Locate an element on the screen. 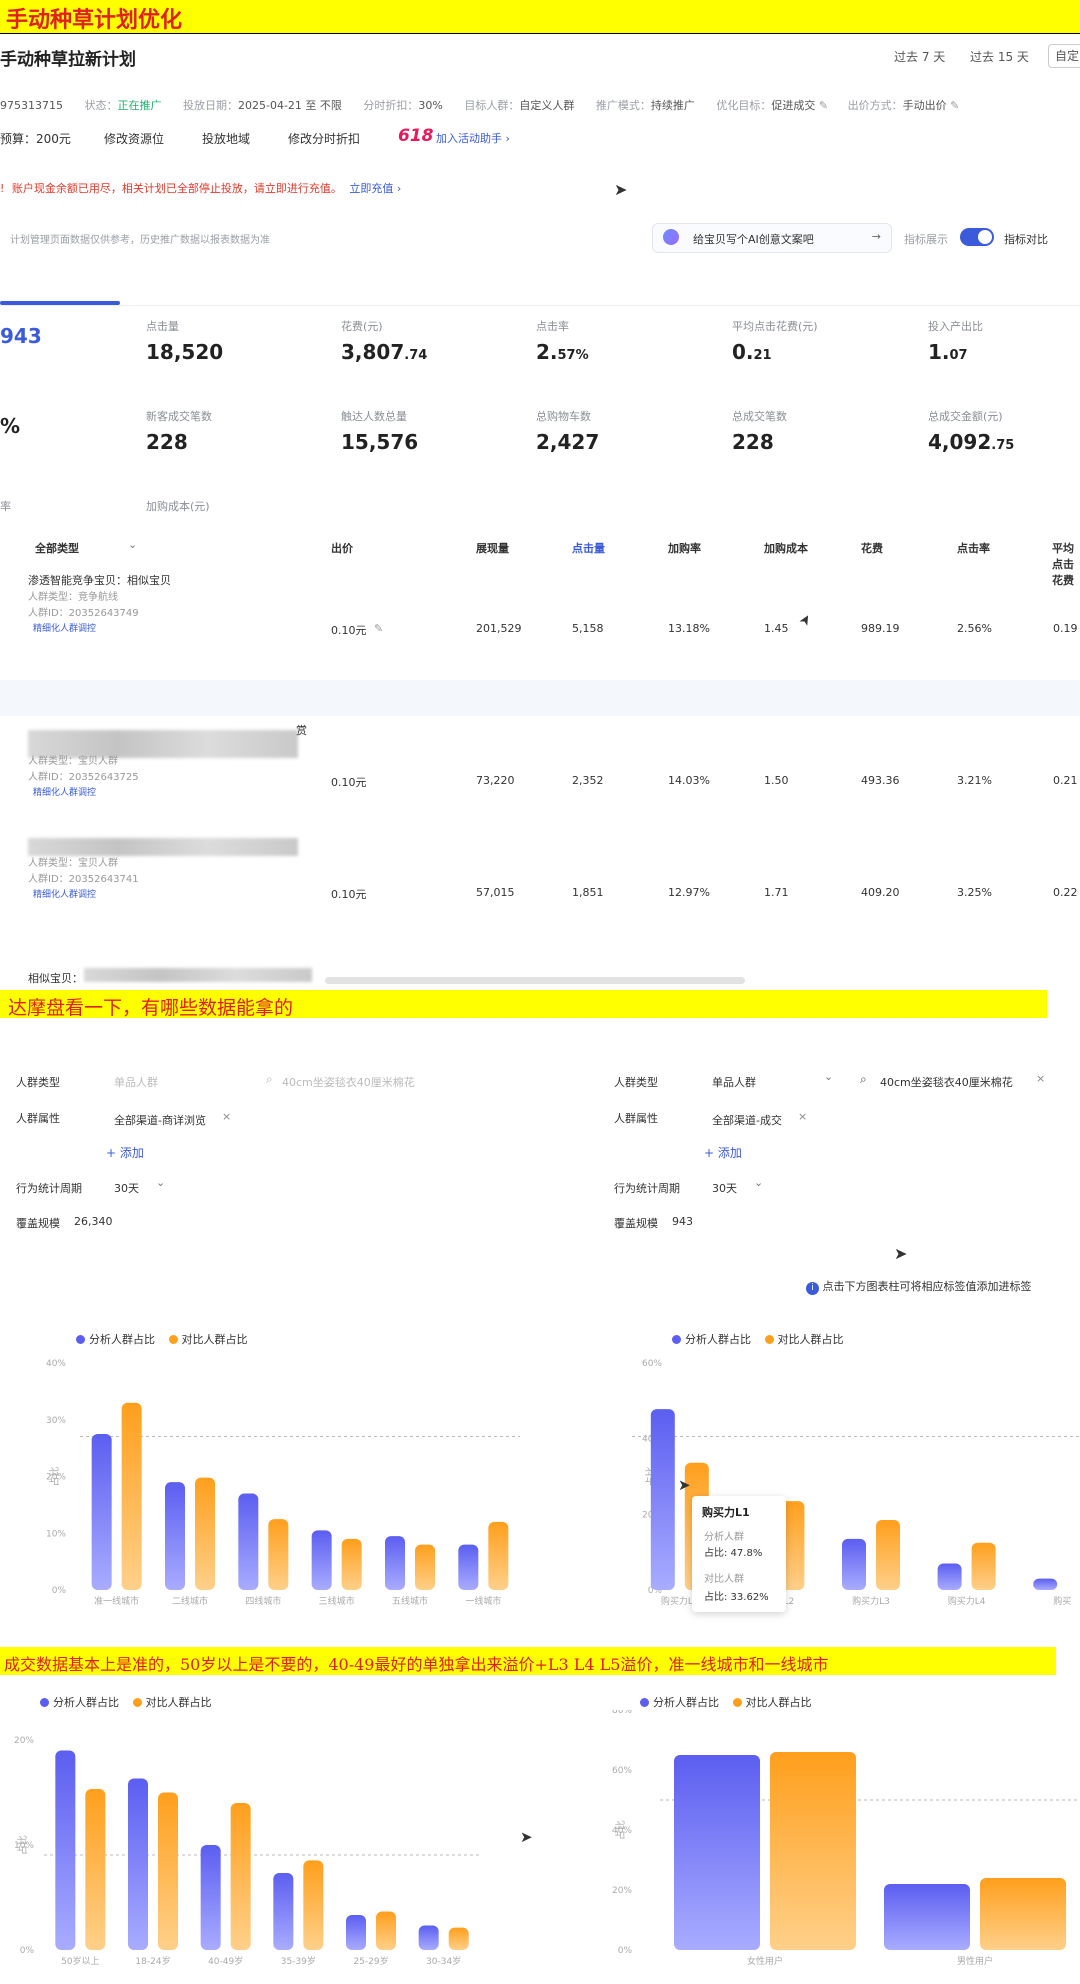 This screenshot has width=1080, height=1984. cell-impr: 57,015 is located at coordinates (495, 892).